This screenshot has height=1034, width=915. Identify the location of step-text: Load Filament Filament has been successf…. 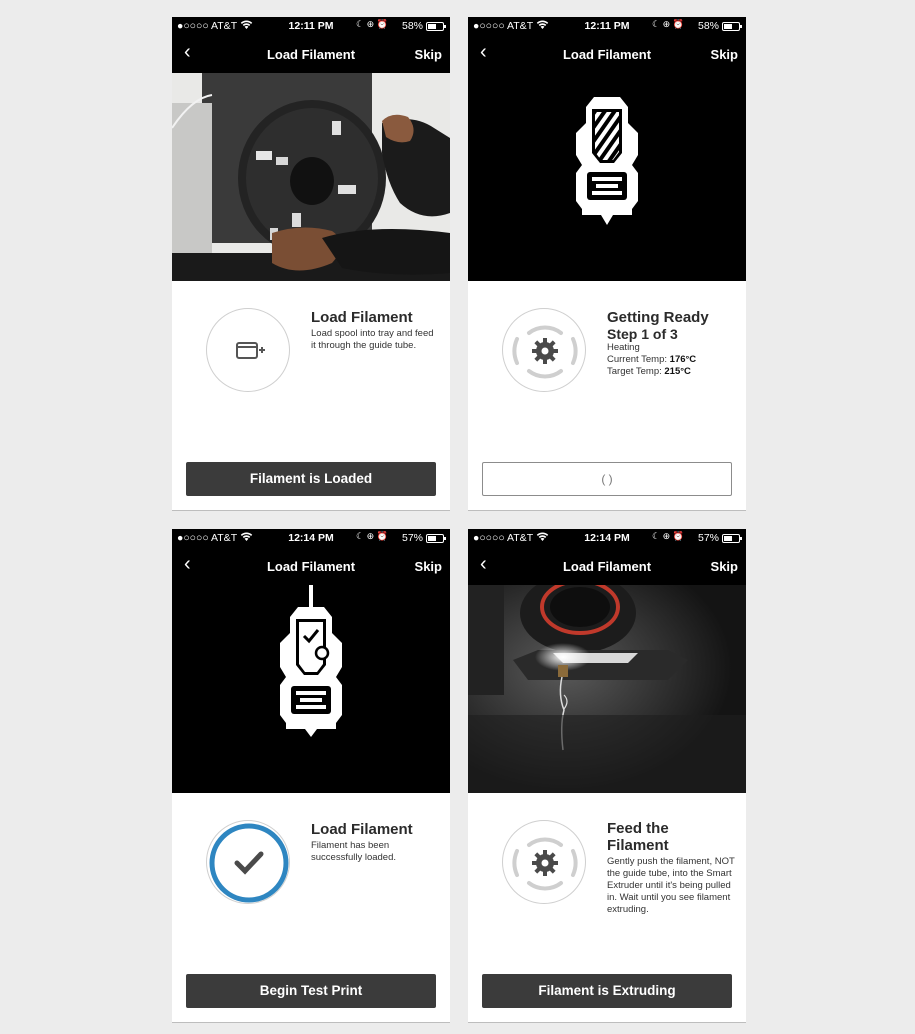
(375, 842).